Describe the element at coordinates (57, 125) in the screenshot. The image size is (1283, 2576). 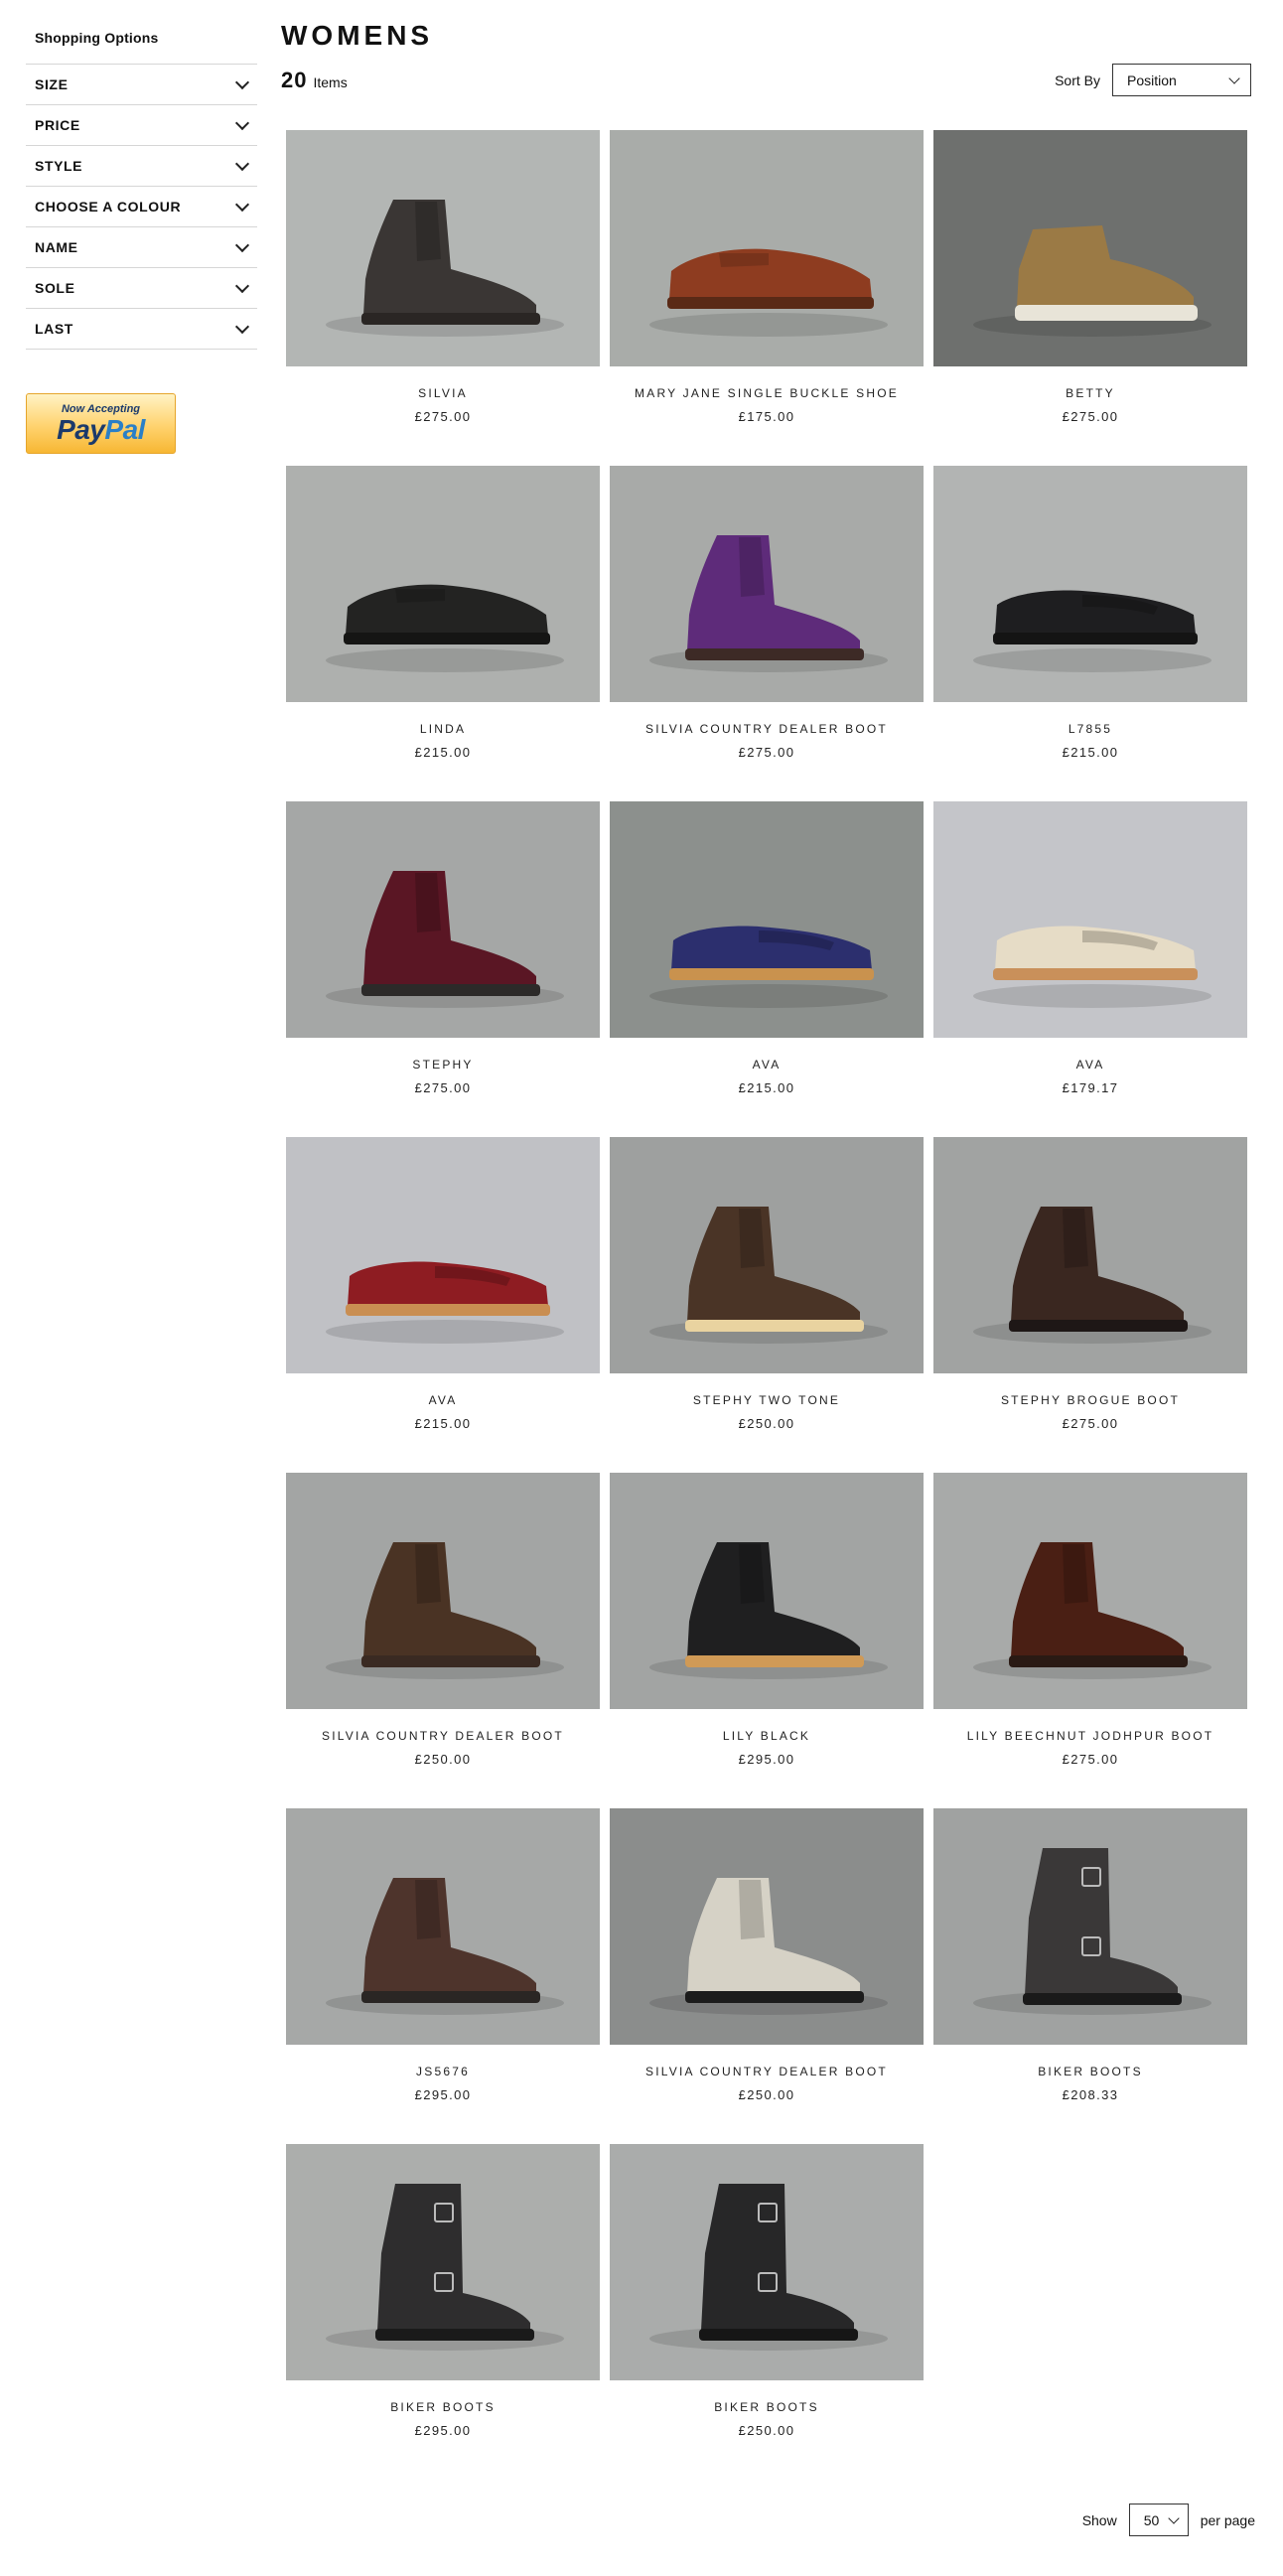
I see `filter-label: PRICE` at that location.